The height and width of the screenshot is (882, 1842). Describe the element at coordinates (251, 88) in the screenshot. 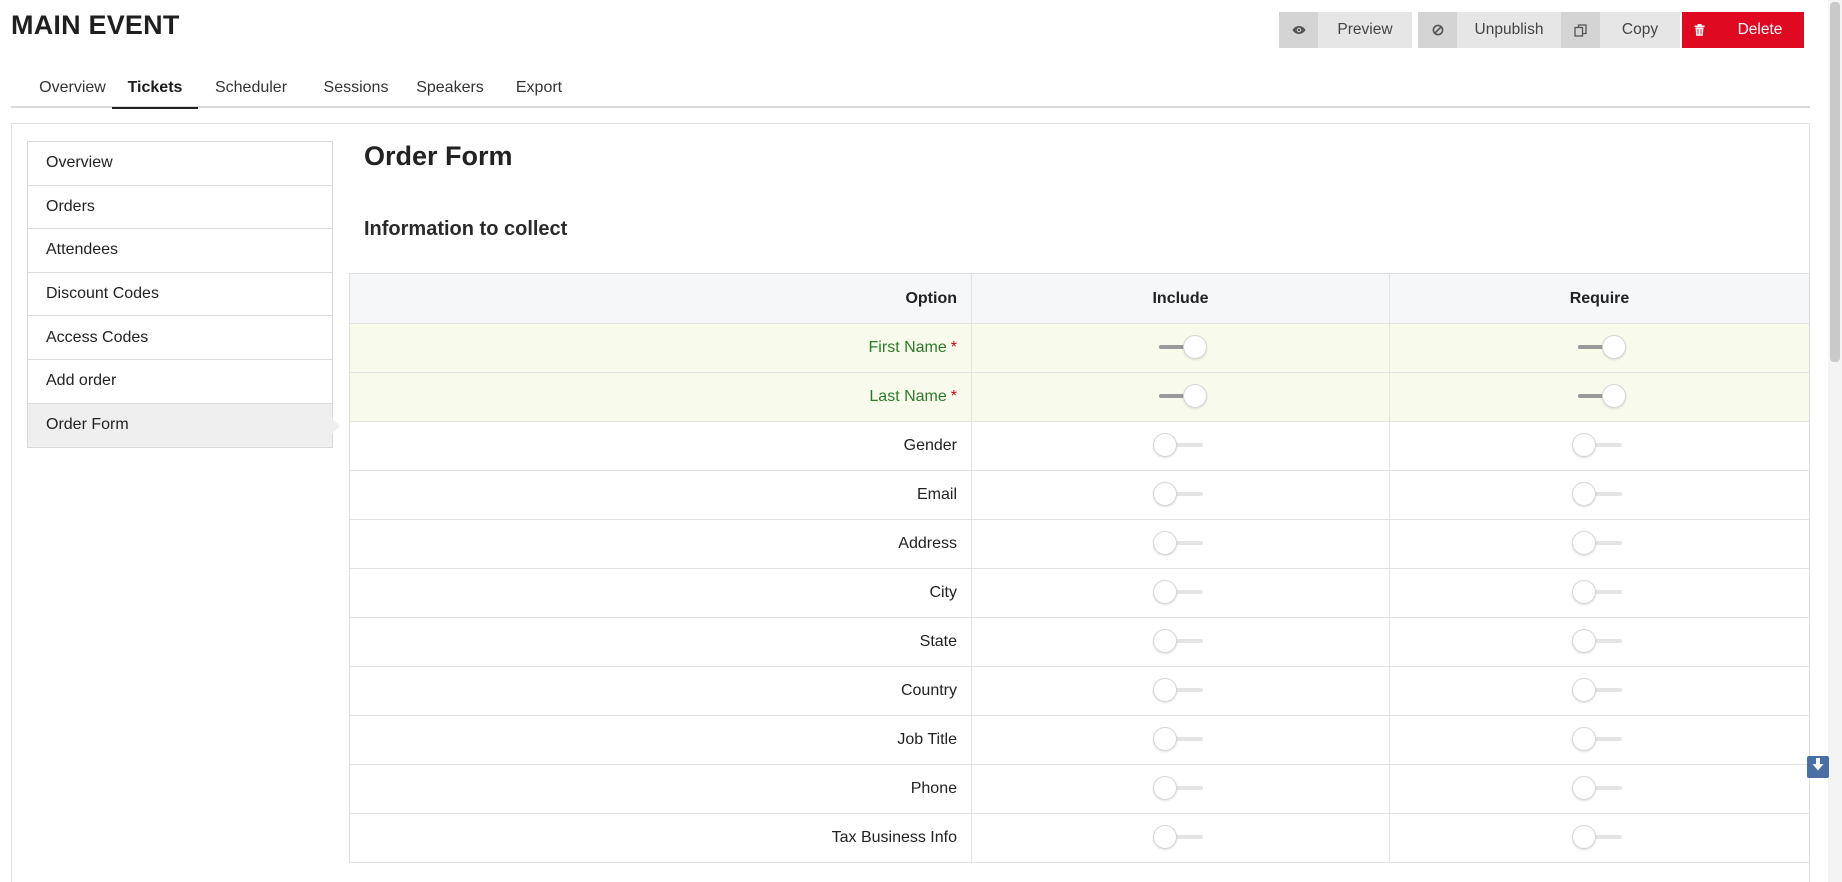

I see `tab-scheduler: Scheduler` at that location.